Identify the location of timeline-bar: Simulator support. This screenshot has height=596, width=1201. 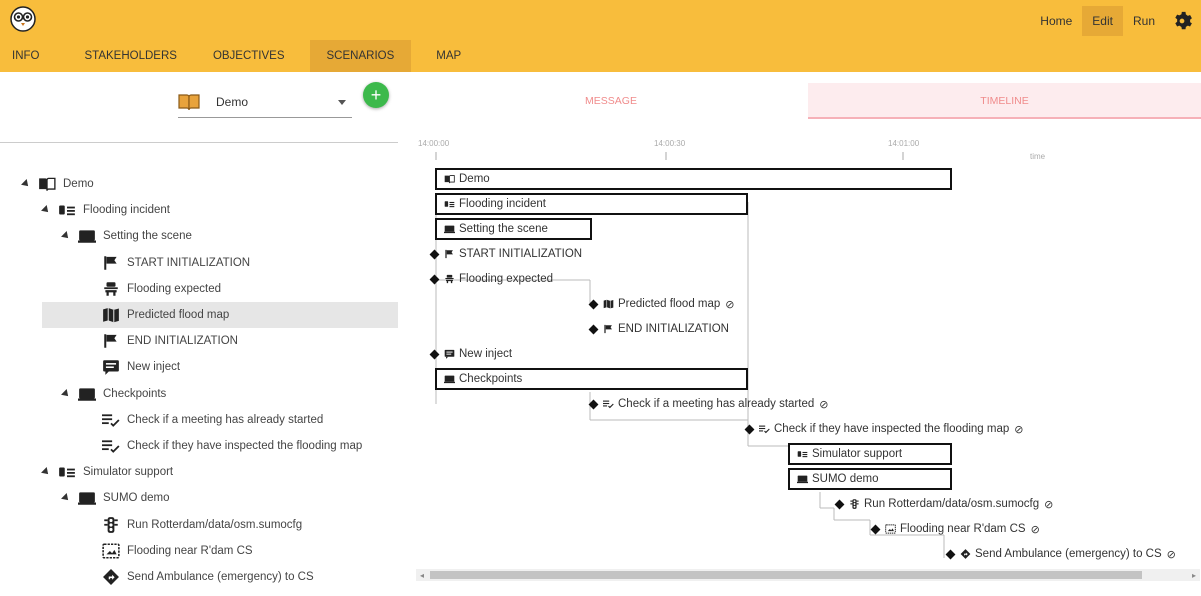
(870, 454).